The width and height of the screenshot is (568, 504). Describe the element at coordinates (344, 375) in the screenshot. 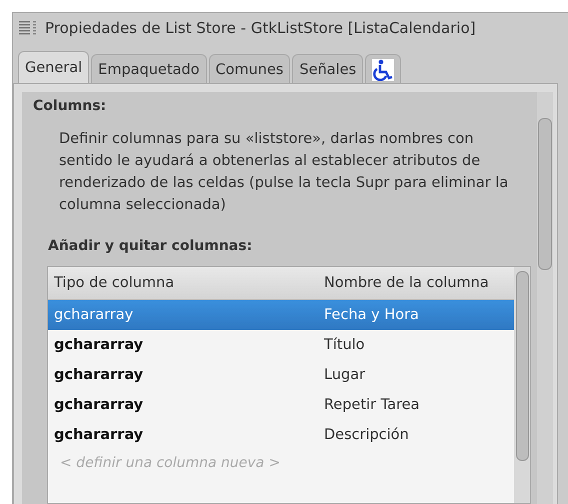

I see `table-cell-text: Lugar` at that location.